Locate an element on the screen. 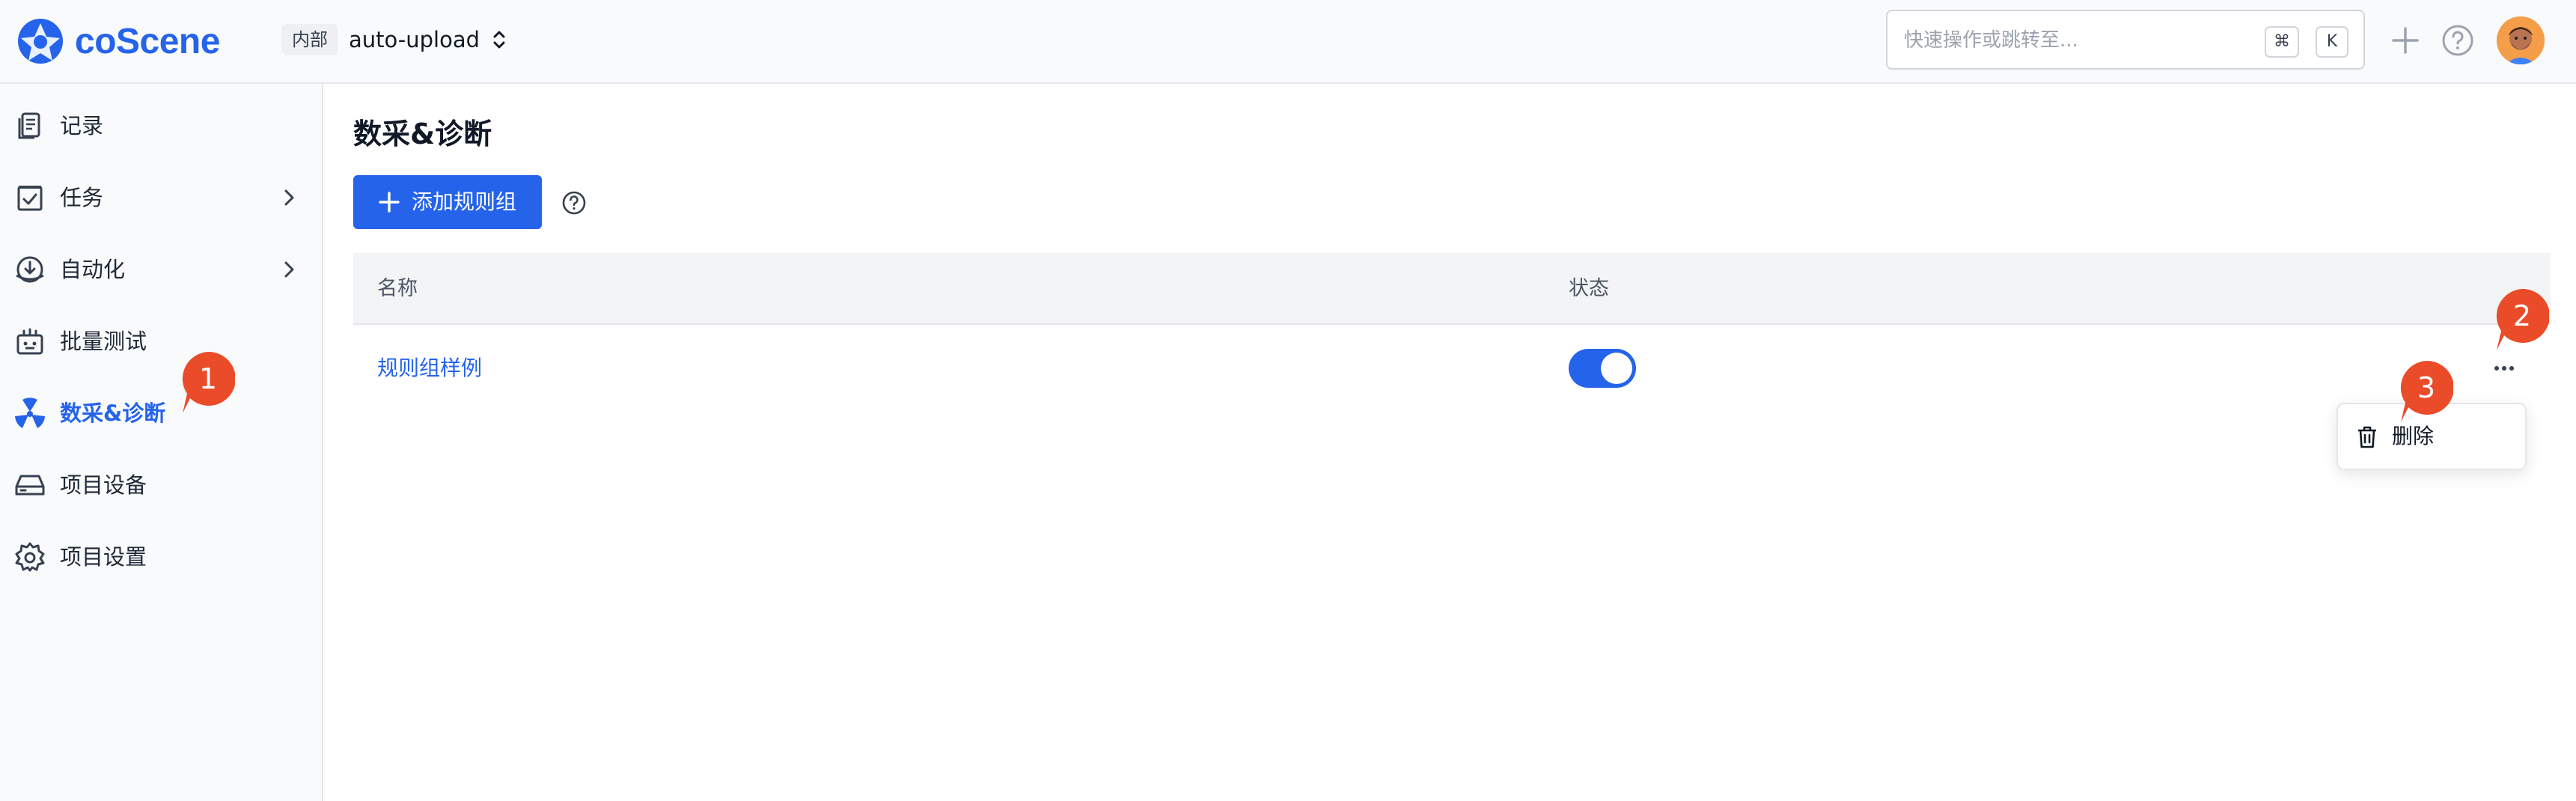 This screenshot has width=2576, height=801. quick-search: 快速操作或跳转至... ⌘ K is located at coordinates (2125, 40).